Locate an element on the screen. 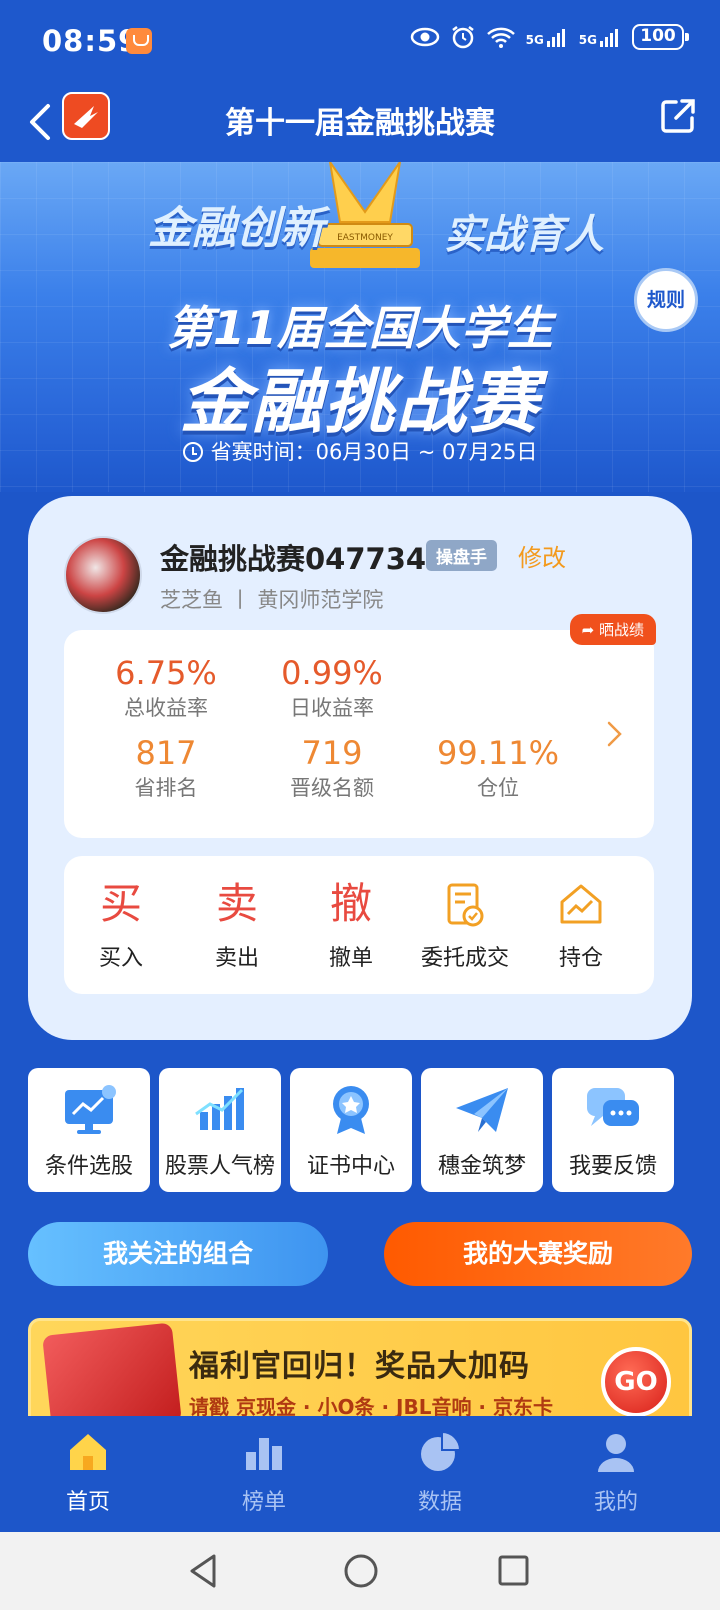  tab-home: 首页 is located at coordinates (88, 1473).